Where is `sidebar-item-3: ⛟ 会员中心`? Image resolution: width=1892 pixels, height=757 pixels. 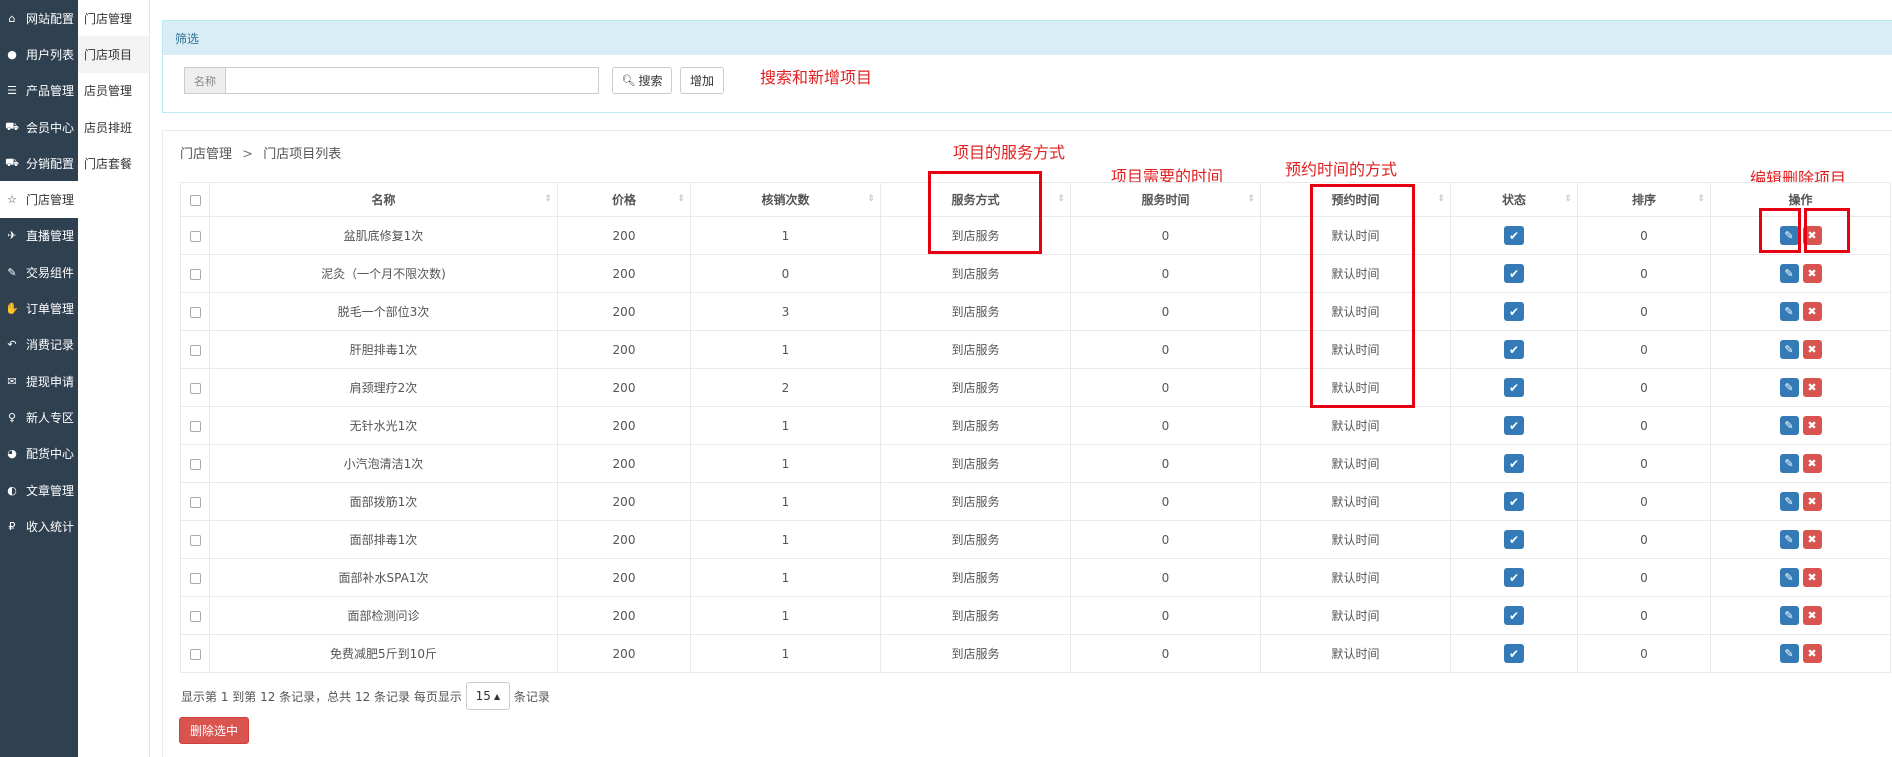
sidebar-item-3: ⛟ 会员中心 is located at coordinates (39, 127).